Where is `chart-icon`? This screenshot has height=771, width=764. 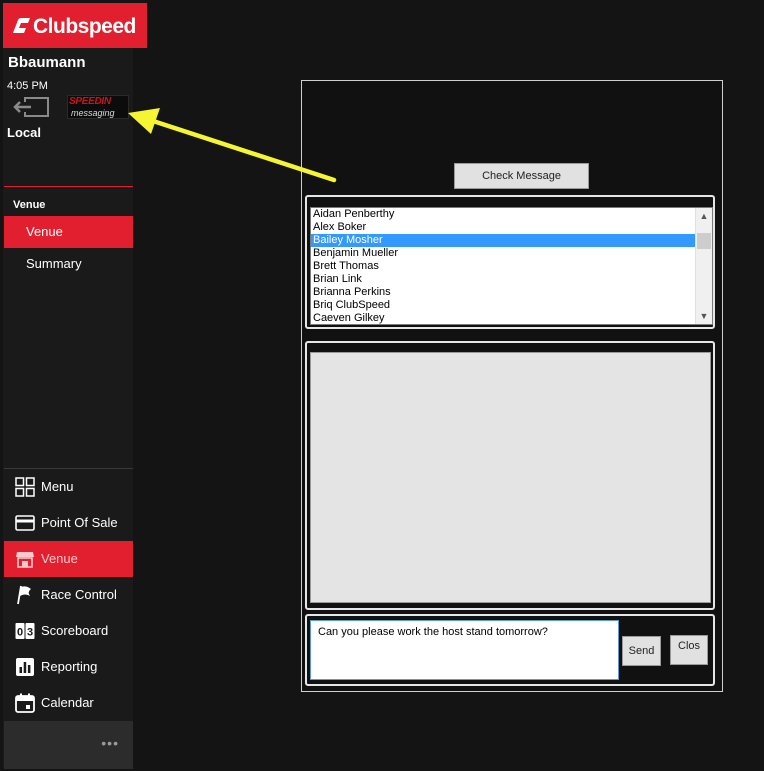
chart-icon is located at coordinates (25, 667).